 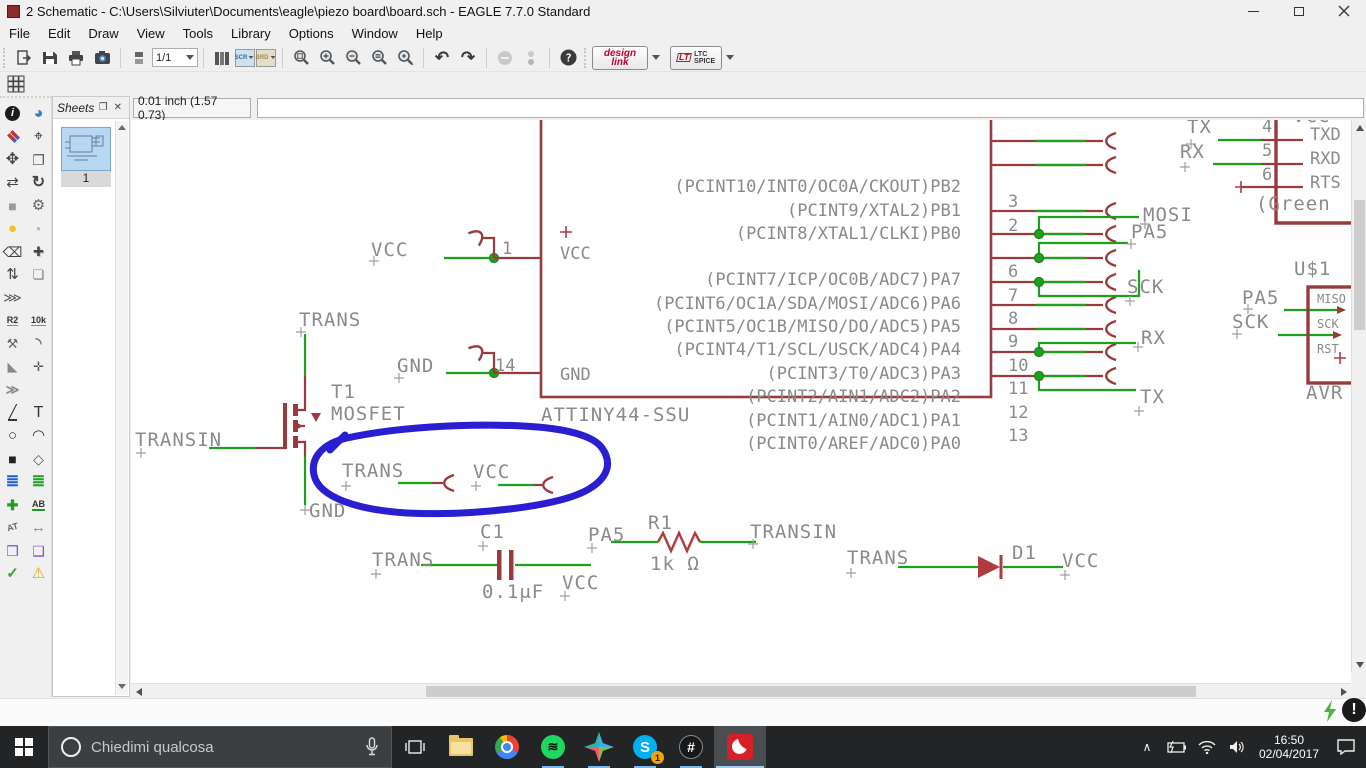 I want to click on scroll-left-button, so click(x=138, y=691).